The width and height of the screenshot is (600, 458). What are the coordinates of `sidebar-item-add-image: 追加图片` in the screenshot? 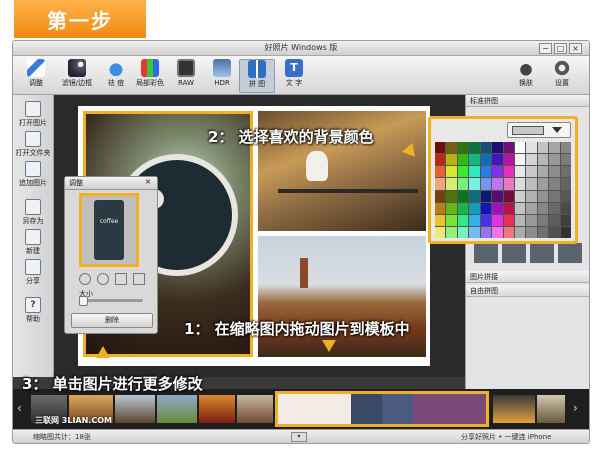 It's located at (33, 174).